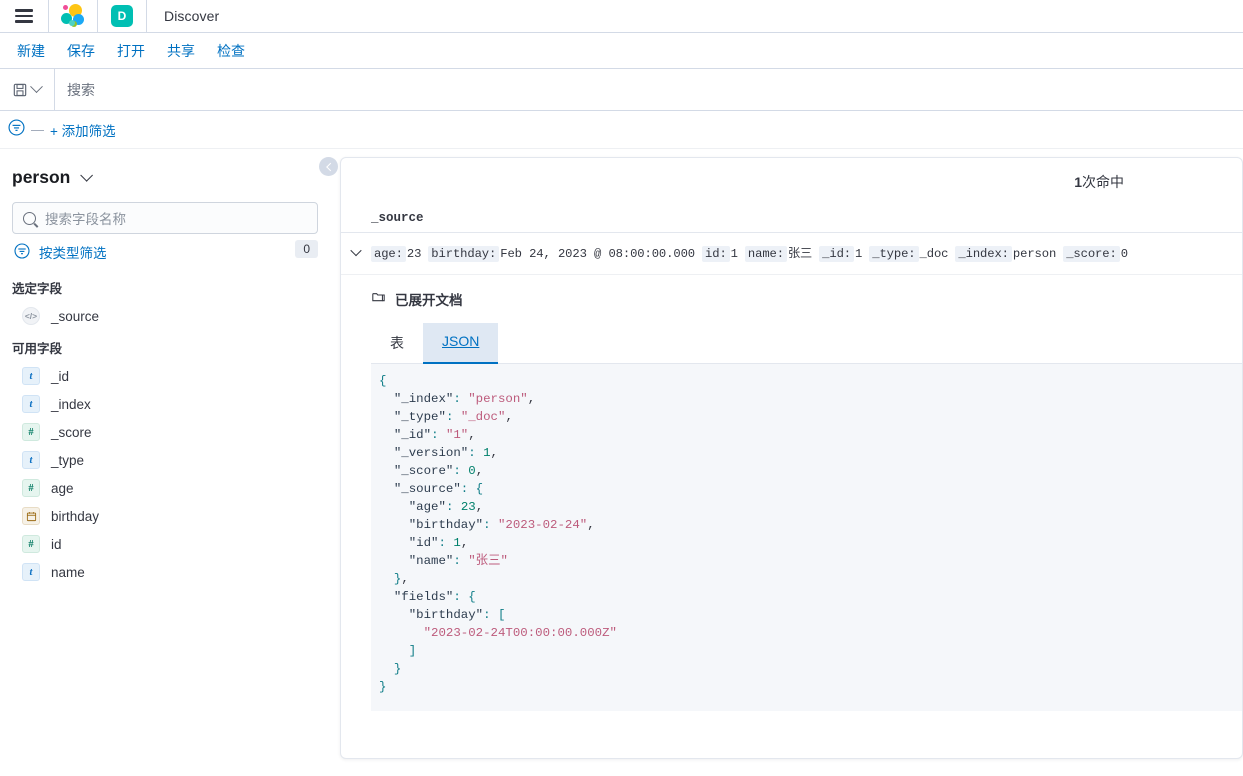 This screenshot has width=1243, height=776. I want to click on field-search-input: 搜索字段名称, so click(165, 218).